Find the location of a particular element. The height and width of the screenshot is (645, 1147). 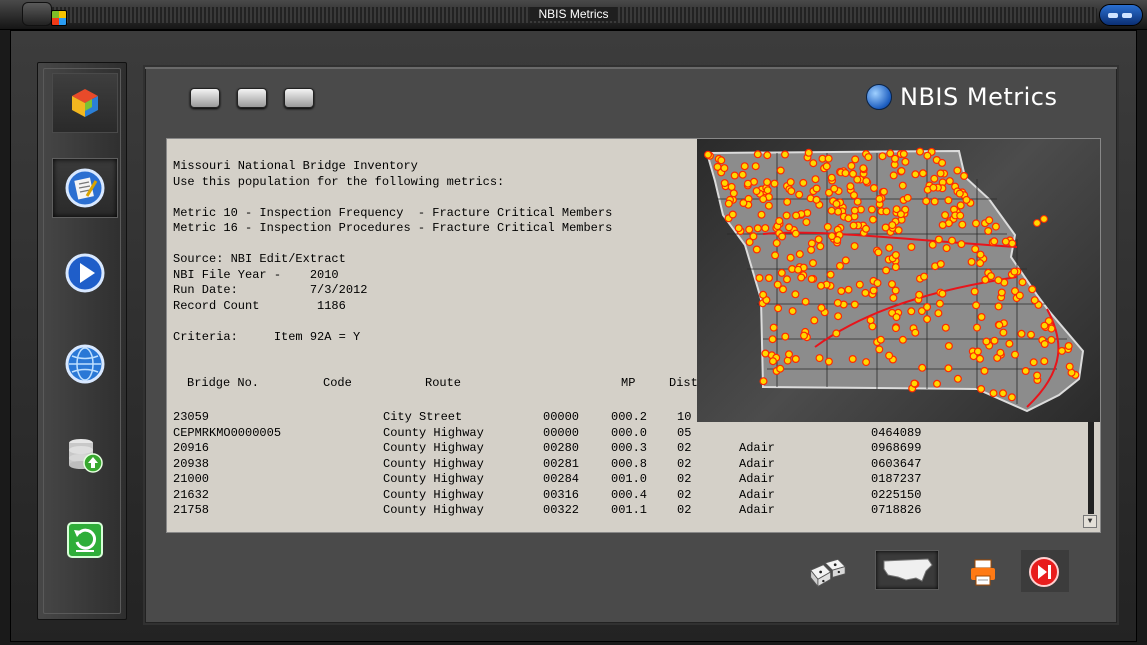

dice-button is located at coordinates (827, 572).